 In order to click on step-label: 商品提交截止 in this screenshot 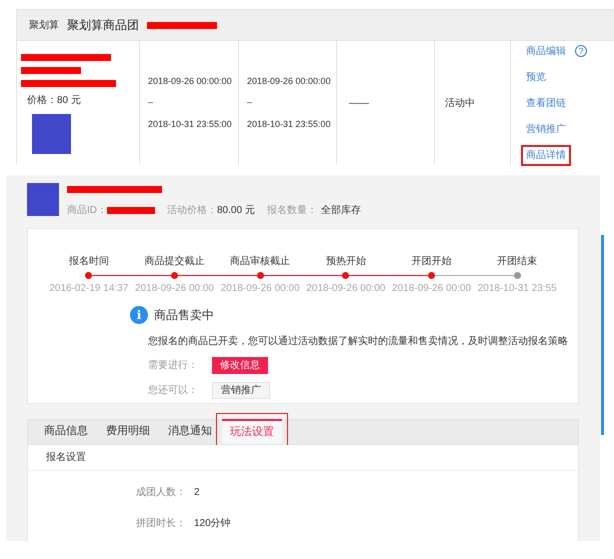, I will do `click(174, 261)`.